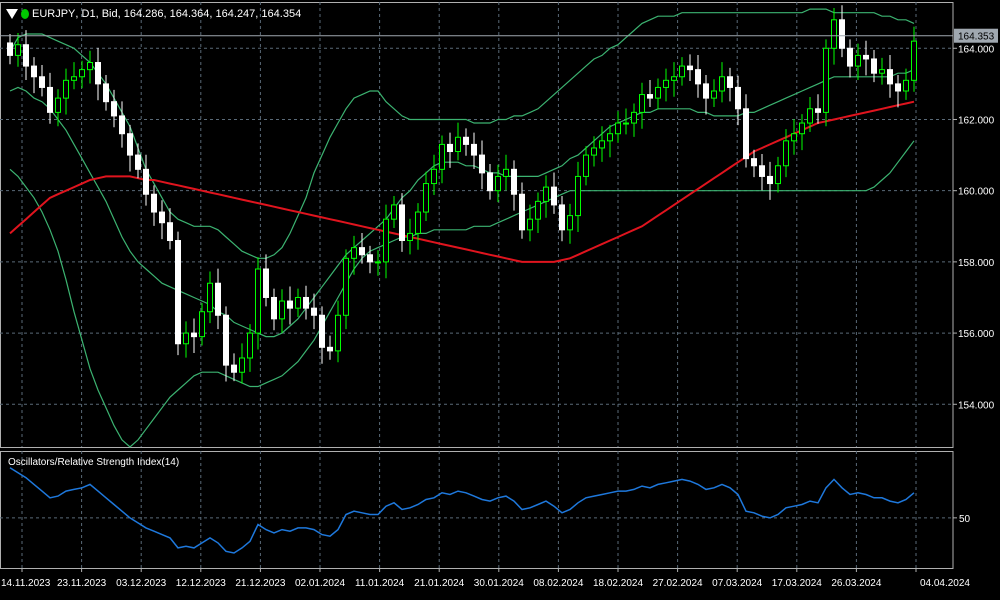  Describe the element at coordinates (25, 14) in the screenshot. I see `green-dot-icon` at that location.